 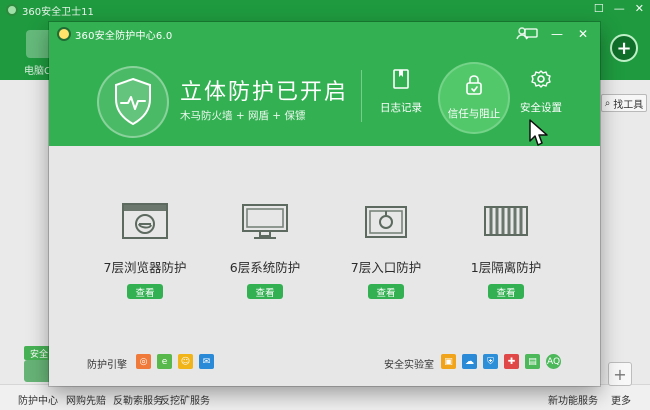 I want to click on browser-protection-label: 7层浏览器防护, so click(x=145, y=267).